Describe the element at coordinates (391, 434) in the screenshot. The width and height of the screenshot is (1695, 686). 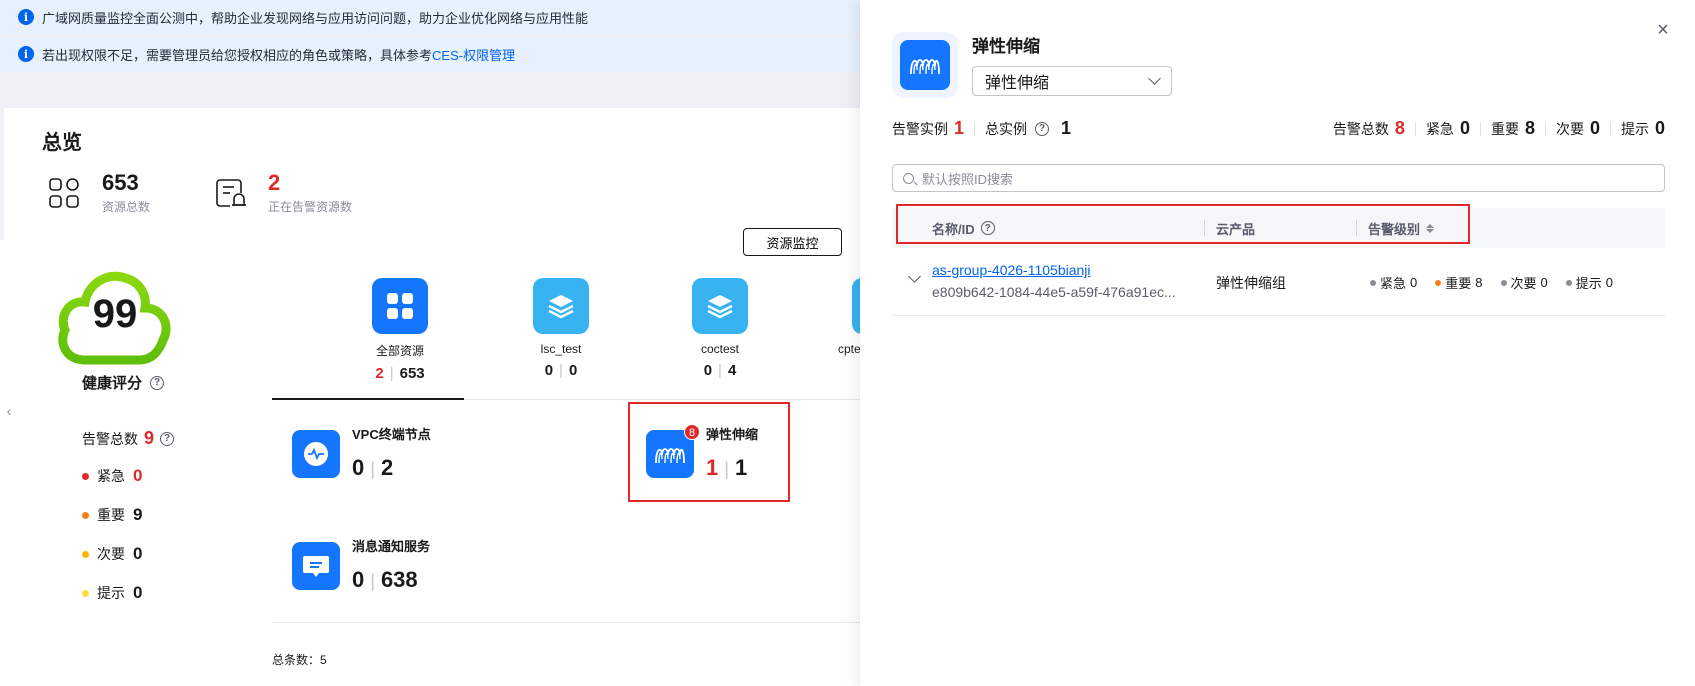
I see `service-name: VPC终端节点` at that location.